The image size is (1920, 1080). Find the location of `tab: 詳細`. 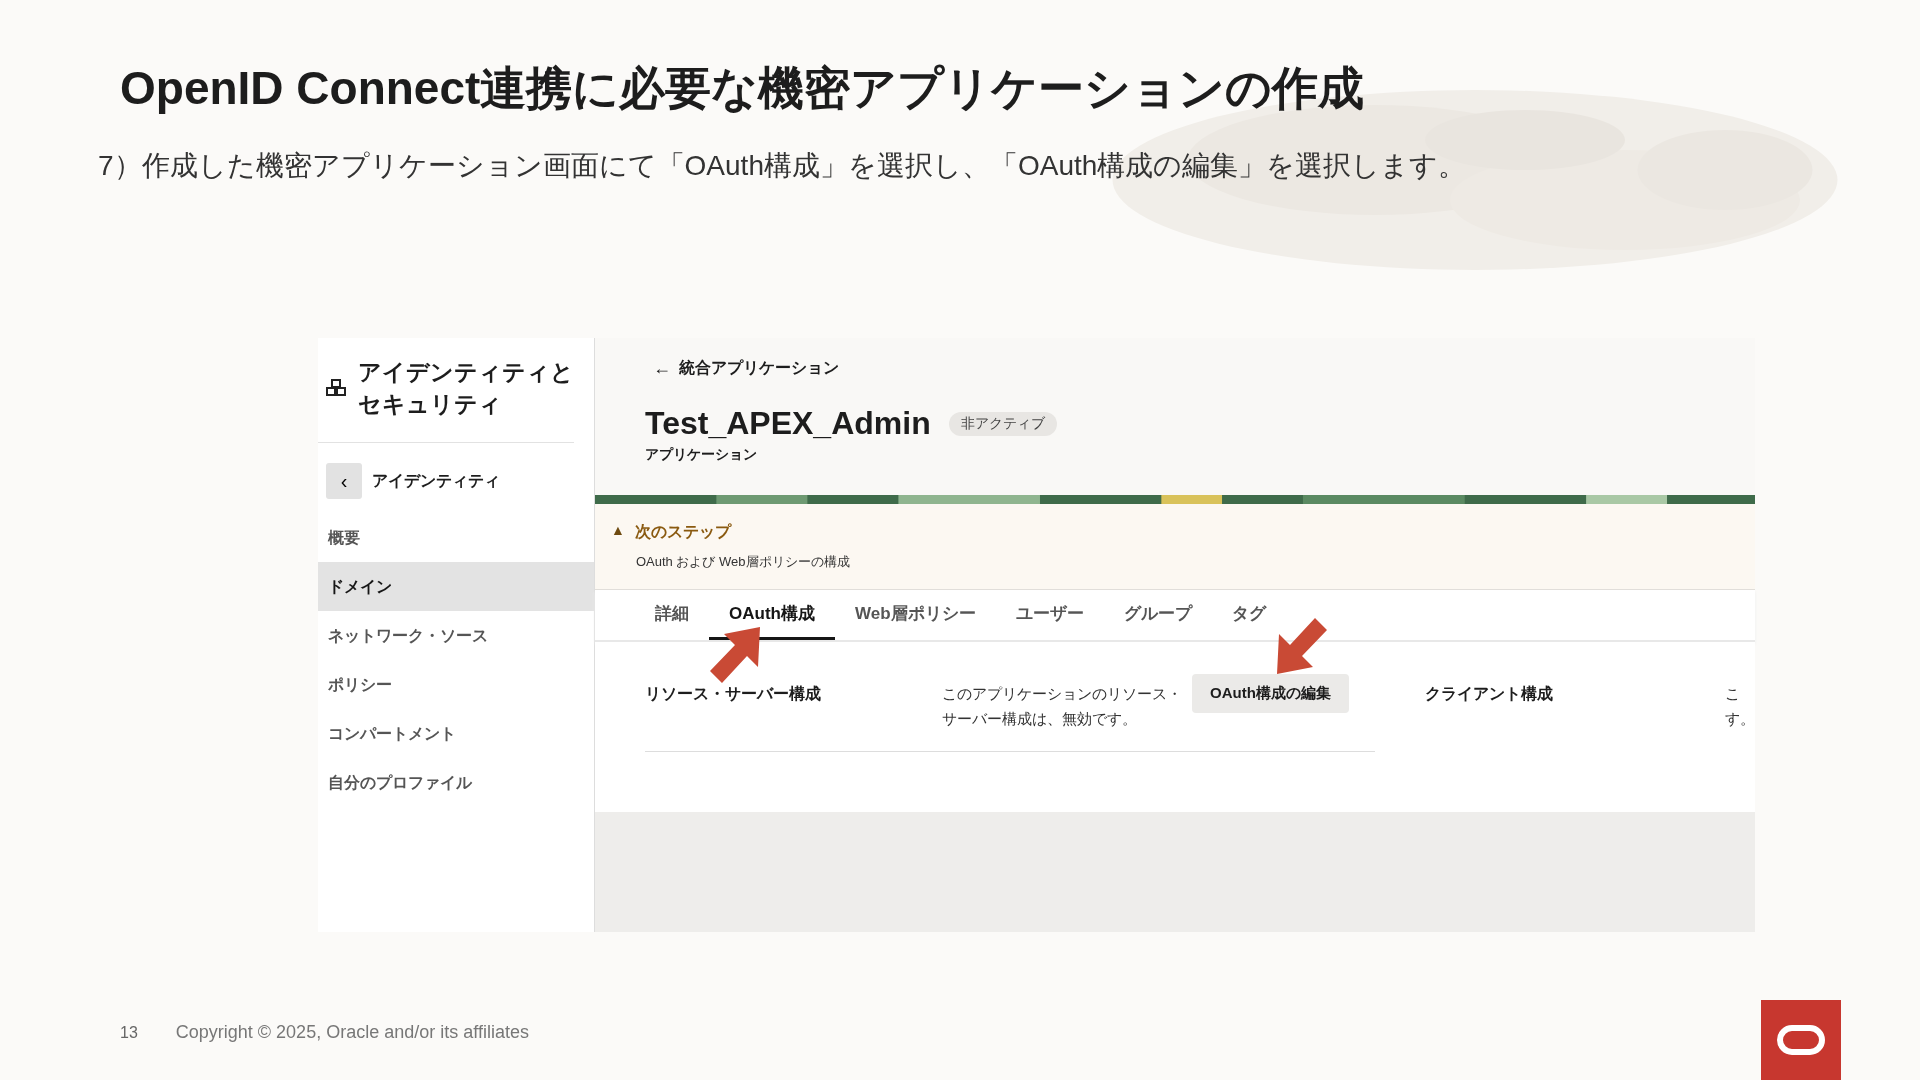

tab: 詳細 is located at coordinates (672, 615).